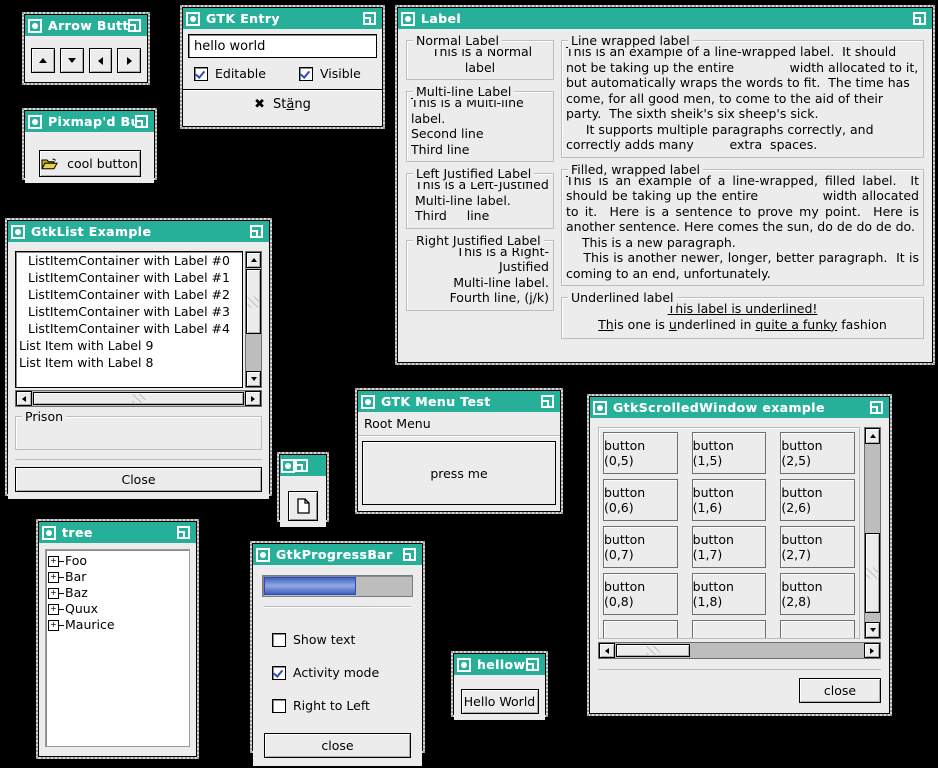 The image size is (938, 768). I want to click on titlebar: GtkScrolledWindow example, so click(739, 407).